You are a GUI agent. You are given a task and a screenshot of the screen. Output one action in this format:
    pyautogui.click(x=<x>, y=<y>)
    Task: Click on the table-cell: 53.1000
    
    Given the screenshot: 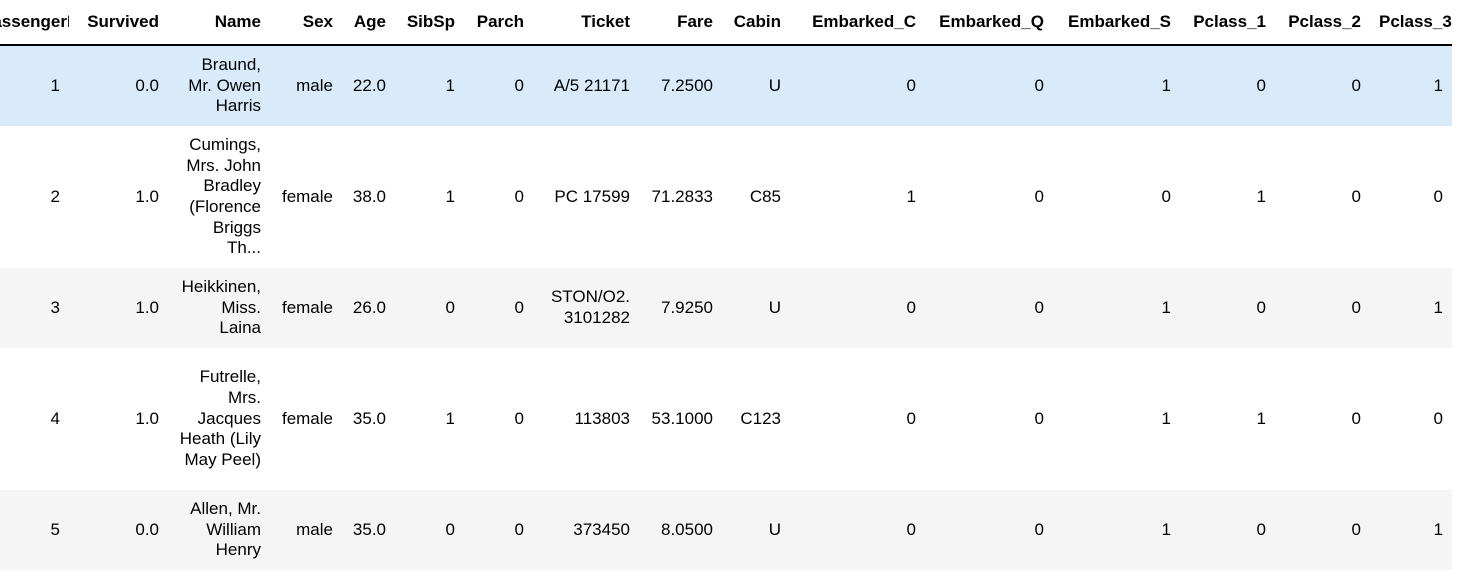 What is the action you would take?
    pyautogui.click(x=682, y=418)
    